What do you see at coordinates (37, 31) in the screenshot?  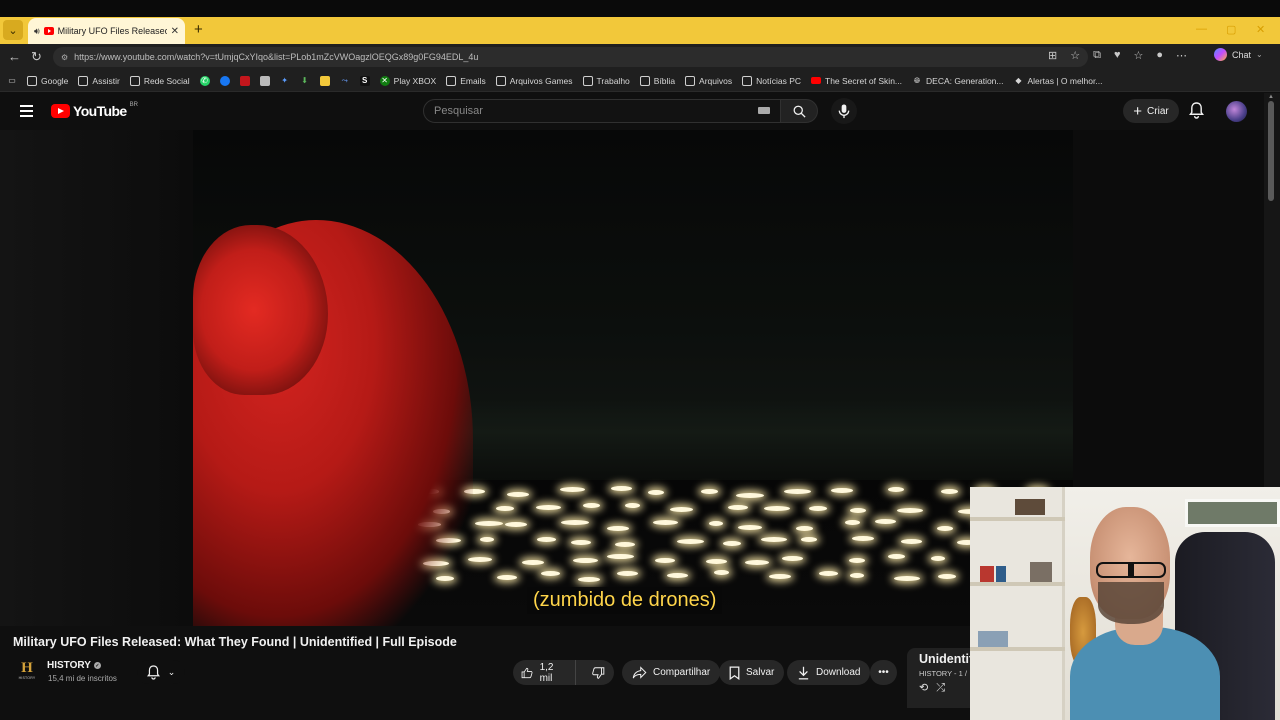 I see `tab-audio-icon: 🔊︎` at bounding box center [37, 31].